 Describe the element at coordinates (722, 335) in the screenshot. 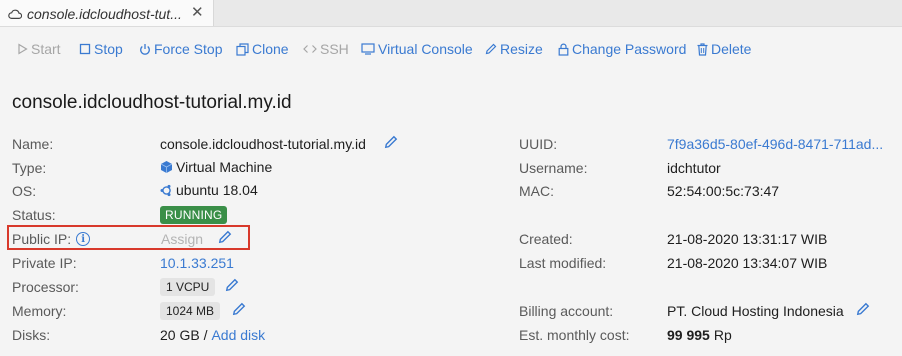

I see `cost-currency: Rp` at that location.